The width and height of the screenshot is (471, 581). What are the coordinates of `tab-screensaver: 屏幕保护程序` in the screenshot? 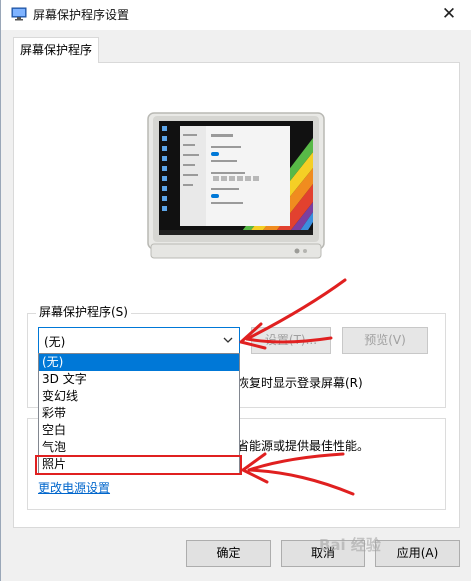 It's located at (56, 50).